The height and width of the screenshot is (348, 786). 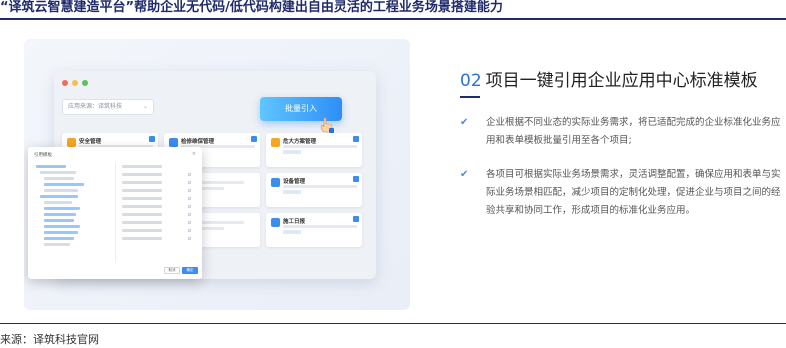 I want to click on chevron-down-icon: ⌄, so click(x=145, y=106).